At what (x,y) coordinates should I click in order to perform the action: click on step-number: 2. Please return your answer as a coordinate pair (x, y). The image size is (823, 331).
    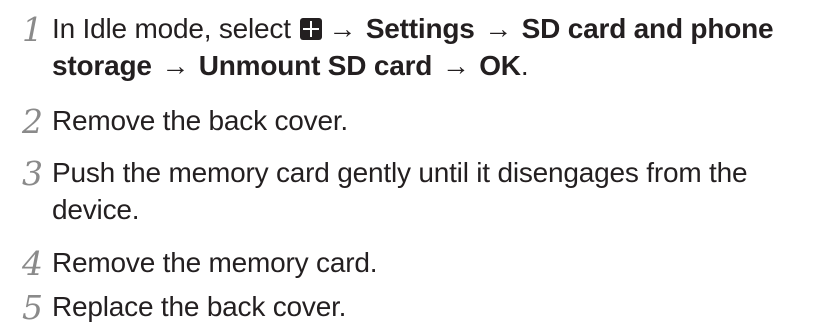
    Looking at the image, I should click on (32, 121).